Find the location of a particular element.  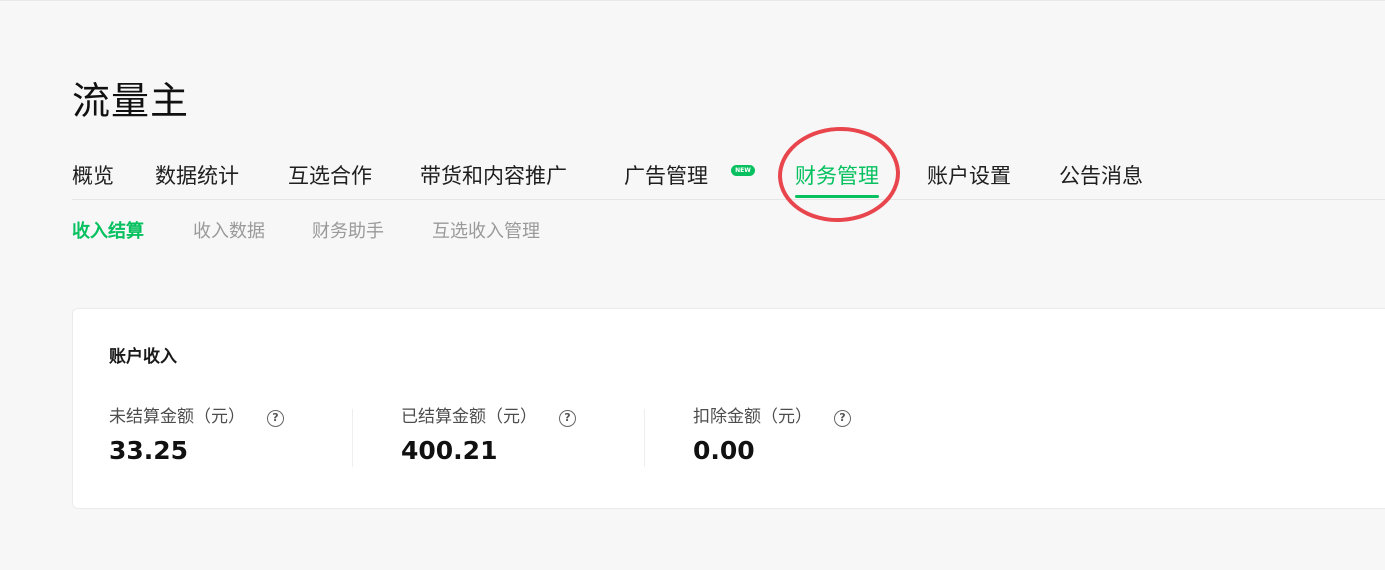

stat-value: 0.00 is located at coordinates (724, 450).